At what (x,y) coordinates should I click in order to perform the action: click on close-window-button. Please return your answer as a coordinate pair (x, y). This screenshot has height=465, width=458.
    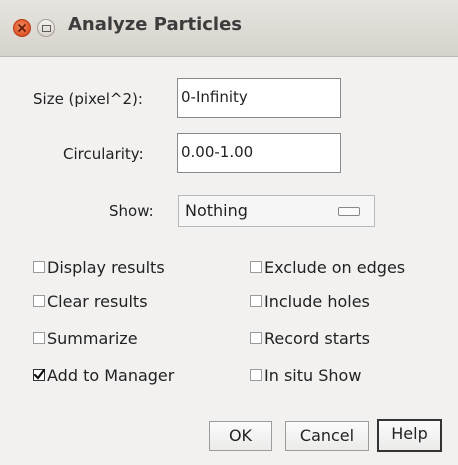
    Looking at the image, I should click on (22, 28).